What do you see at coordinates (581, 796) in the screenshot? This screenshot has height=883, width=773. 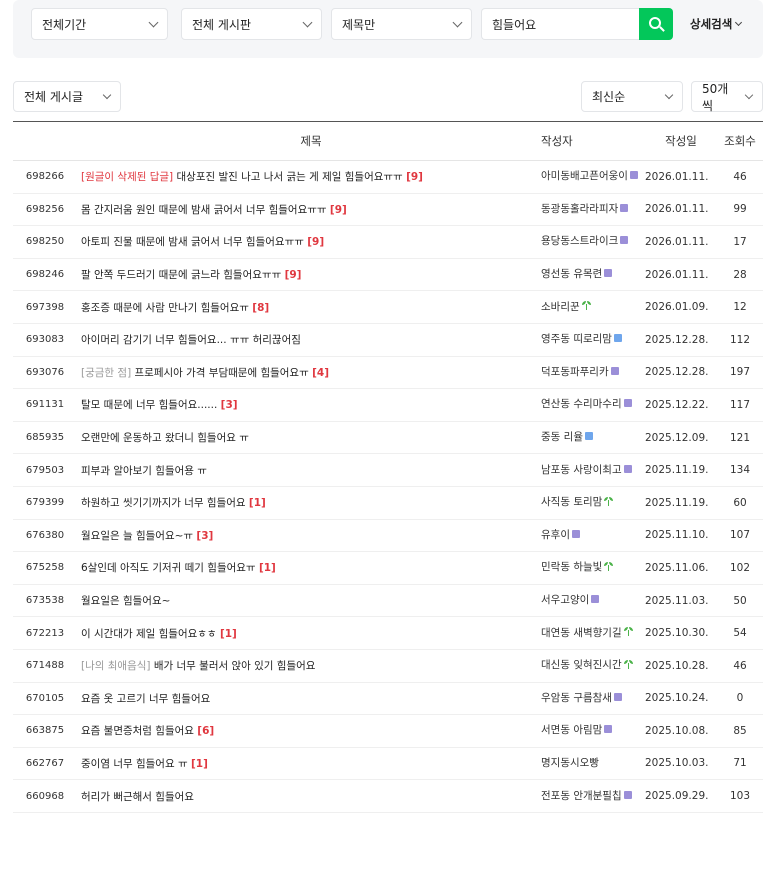 I see `author-name: 전포동 안개분필칩` at bounding box center [581, 796].